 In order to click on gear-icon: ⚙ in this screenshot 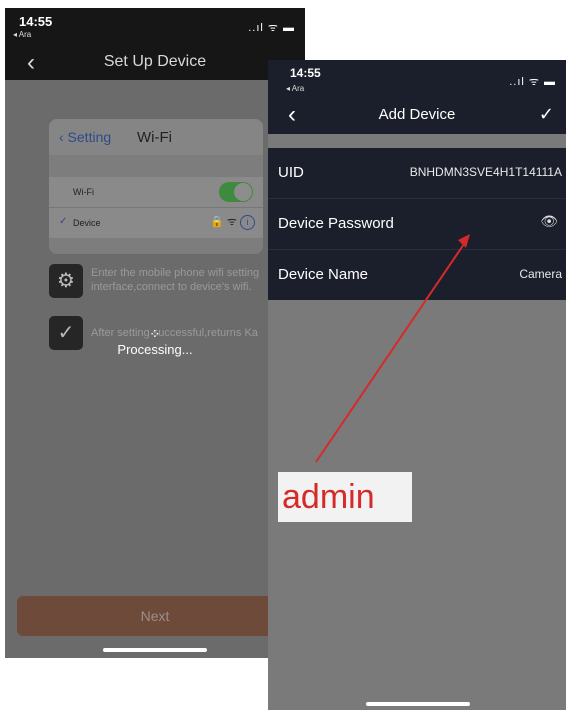, I will do `click(66, 281)`.